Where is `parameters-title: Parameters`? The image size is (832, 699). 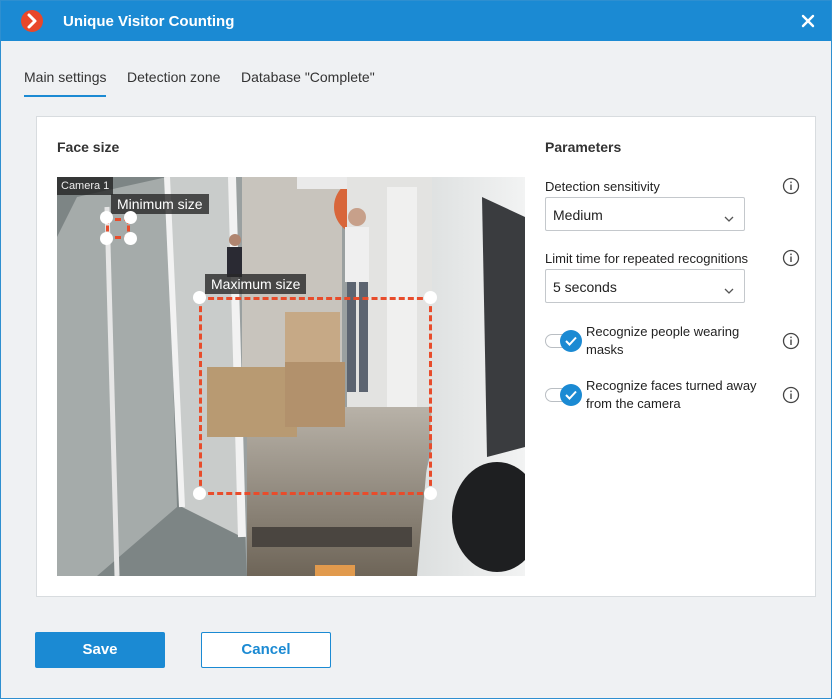 parameters-title: Parameters is located at coordinates (583, 147).